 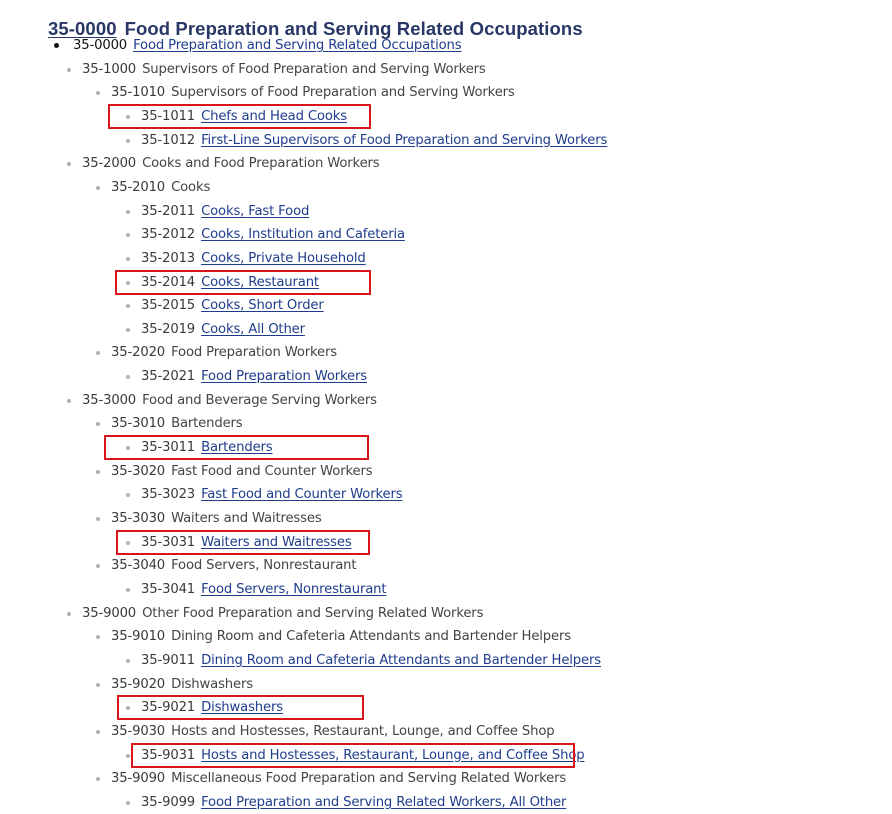 I want to click on tree-item: 35-9021 Dishwashers, so click(x=204, y=708).